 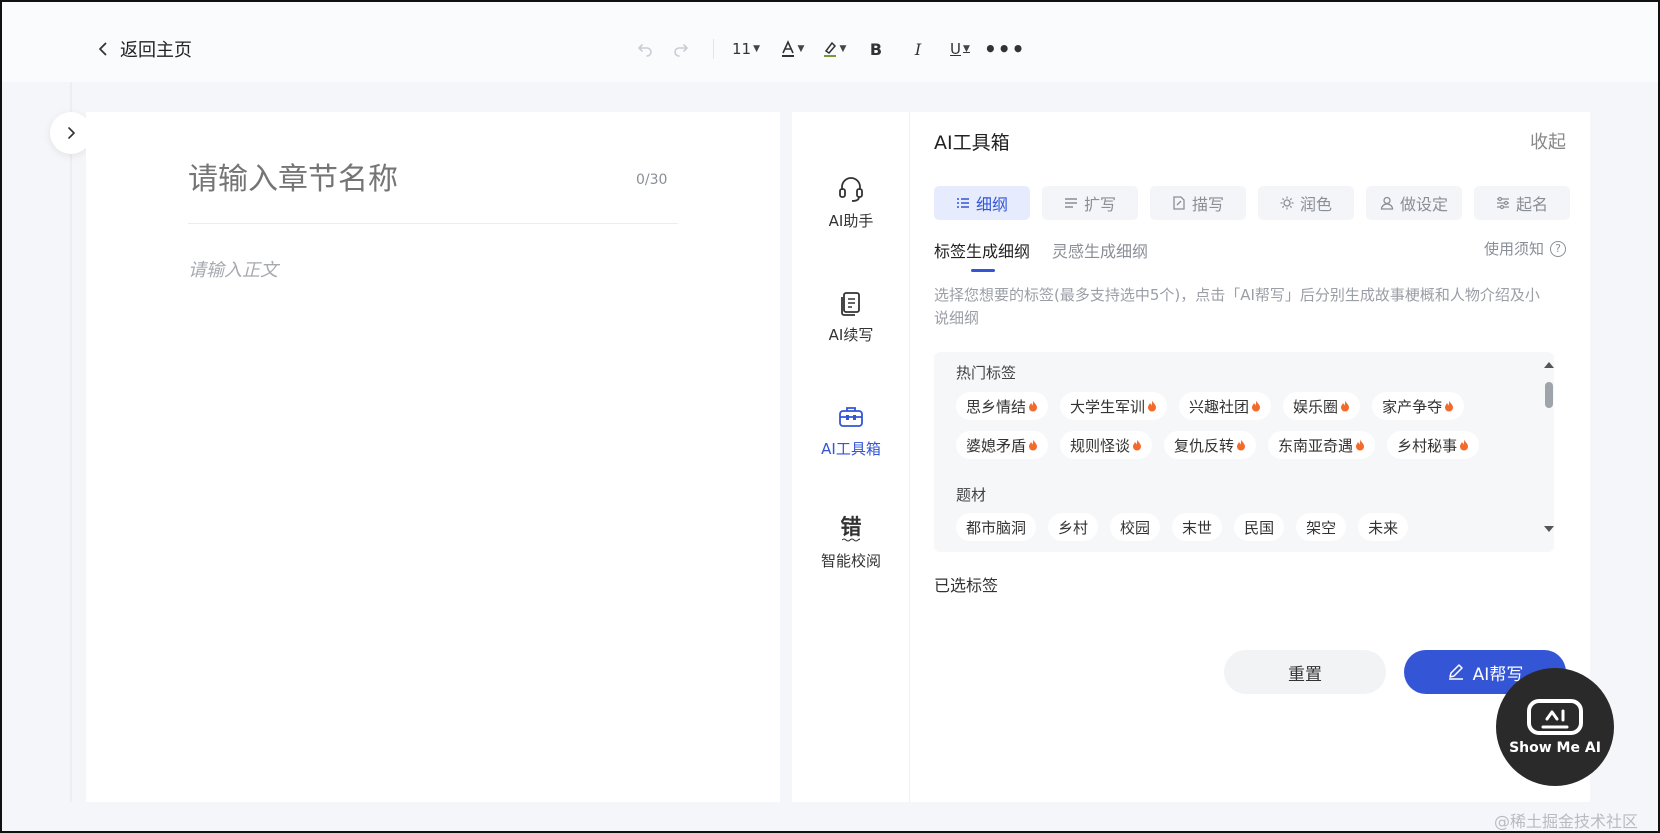 What do you see at coordinates (787, 48) in the screenshot?
I see `font-color-icon` at bounding box center [787, 48].